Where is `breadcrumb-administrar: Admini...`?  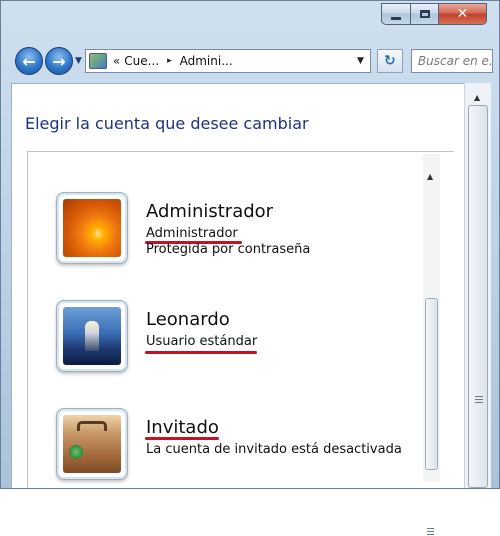 breadcrumb-administrar: Admini... is located at coordinates (206, 61).